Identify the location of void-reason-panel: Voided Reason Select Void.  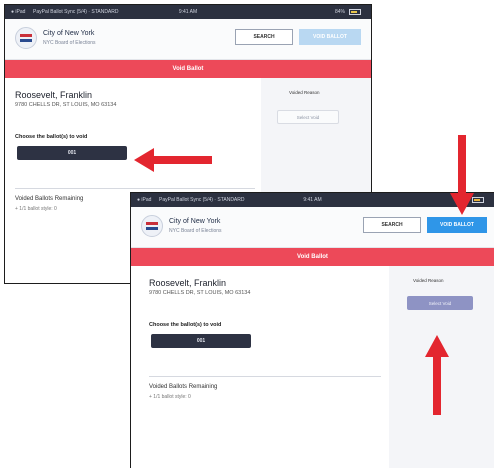
(441, 367).